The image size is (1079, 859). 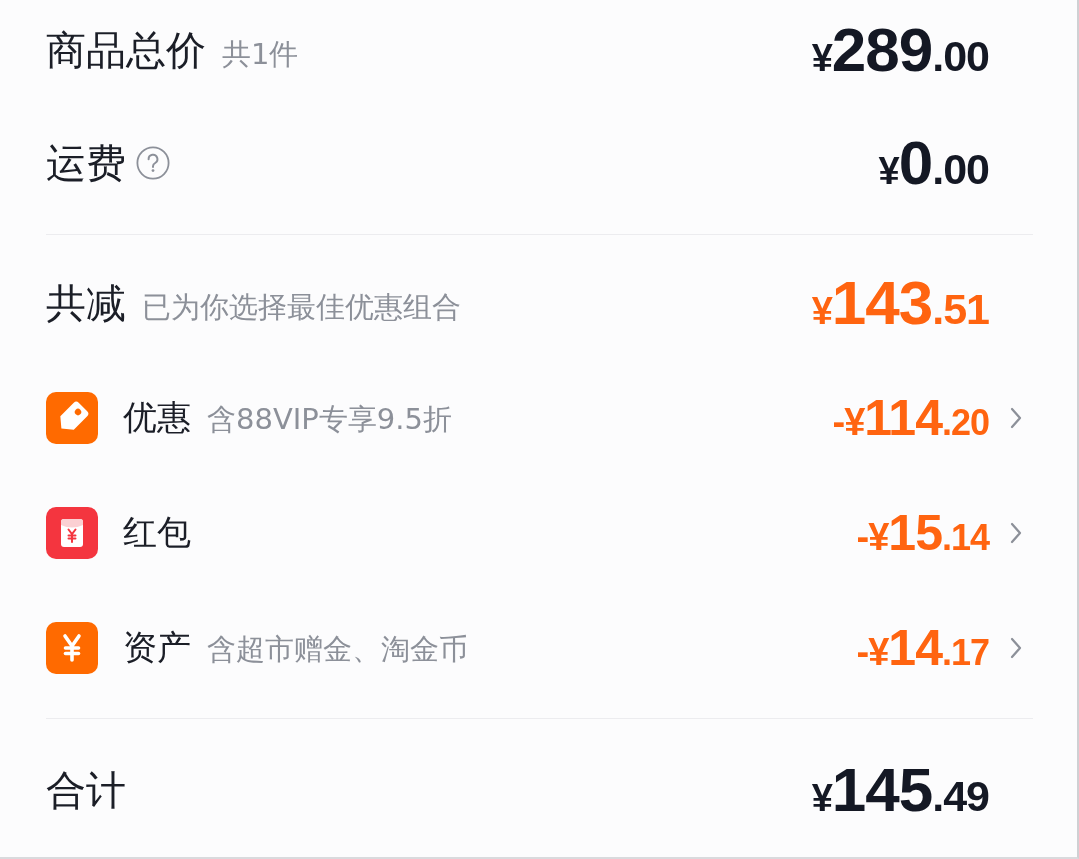 What do you see at coordinates (900, 790) in the screenshot?
I see `price-text: ¥145.49` at bounding box center [900, 790].